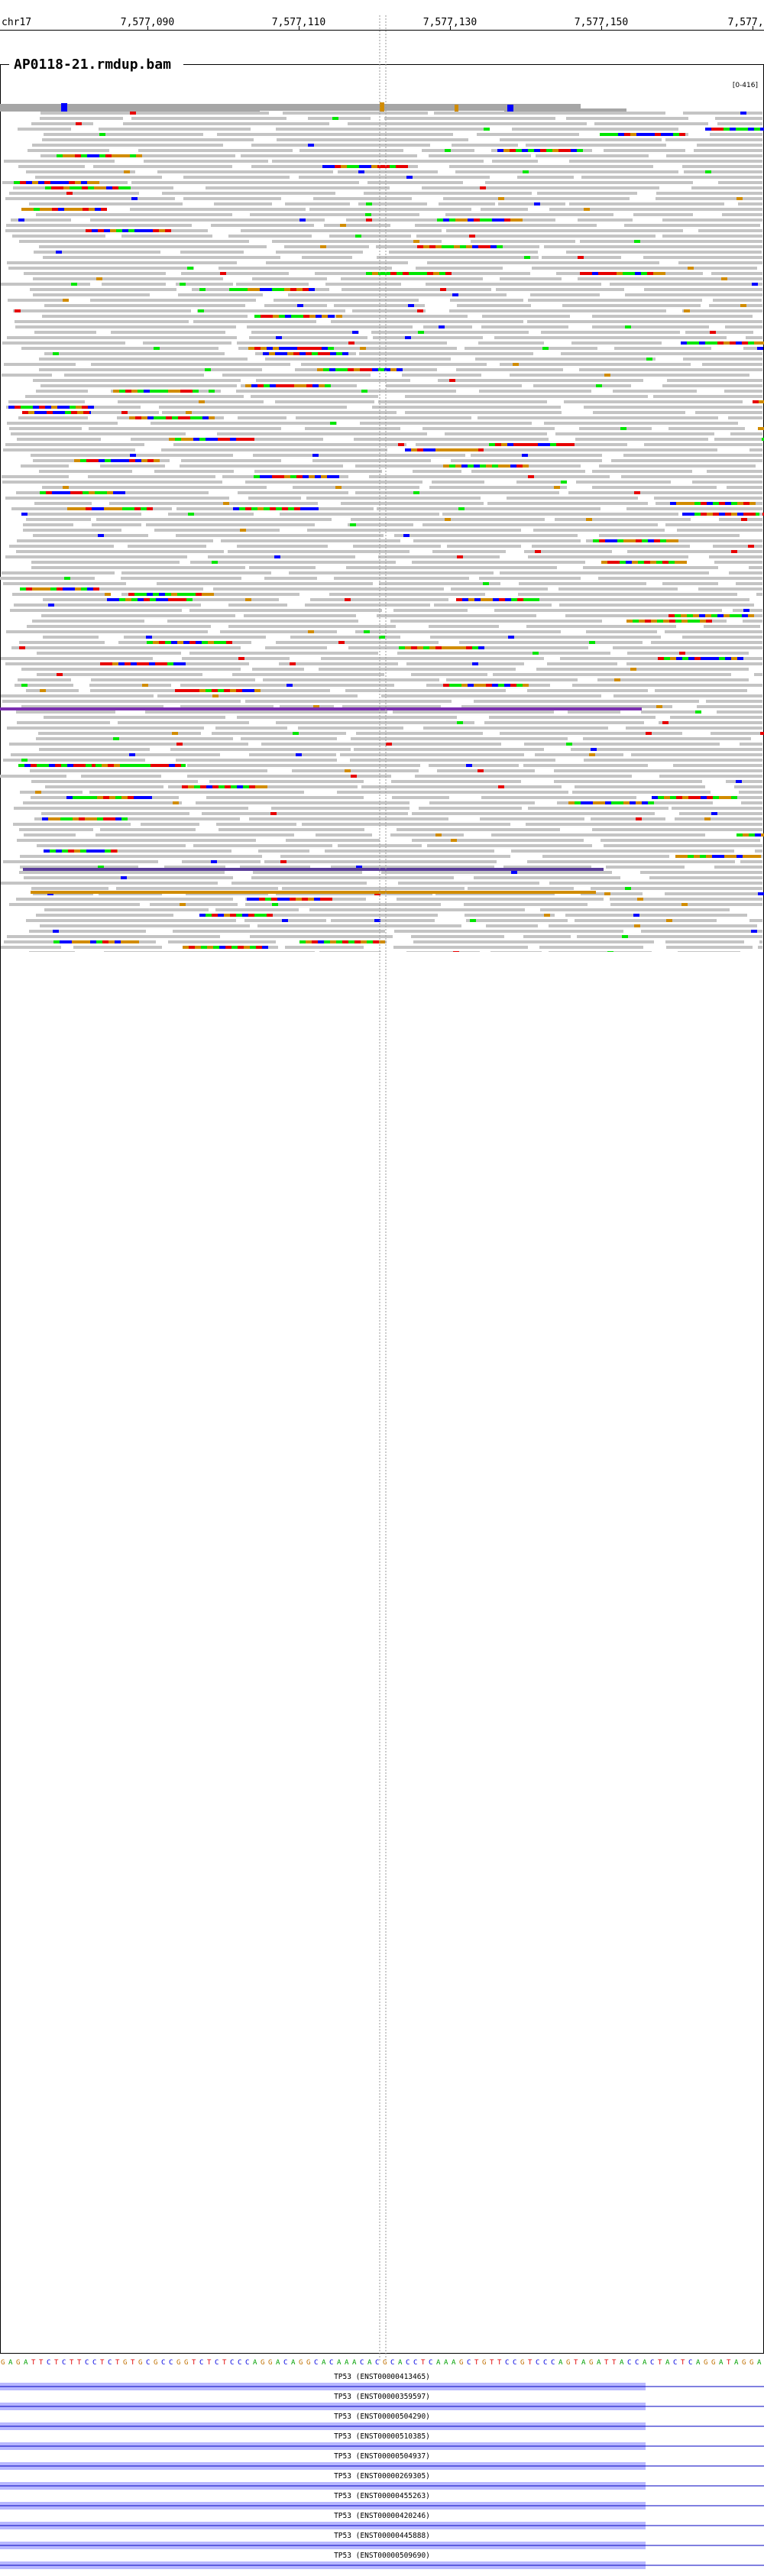  I want to click on transcript-label: TP53 (ENST00000269305), so click(382, 2476).